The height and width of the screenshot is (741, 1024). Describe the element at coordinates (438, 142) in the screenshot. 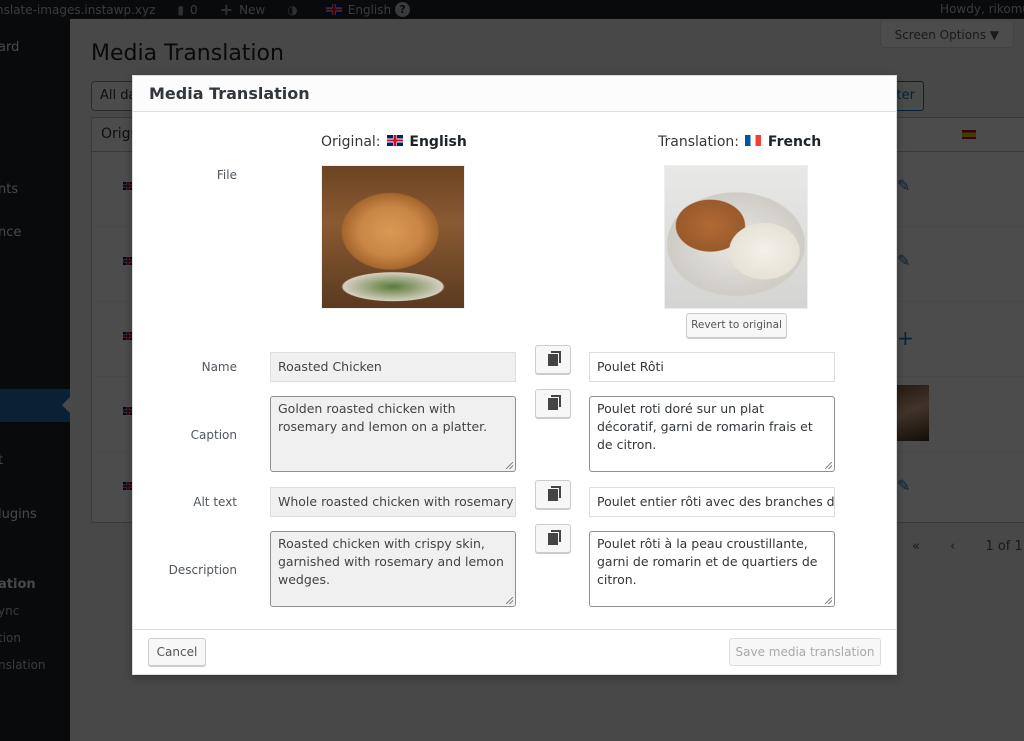

I see `original-language: English` at that location.